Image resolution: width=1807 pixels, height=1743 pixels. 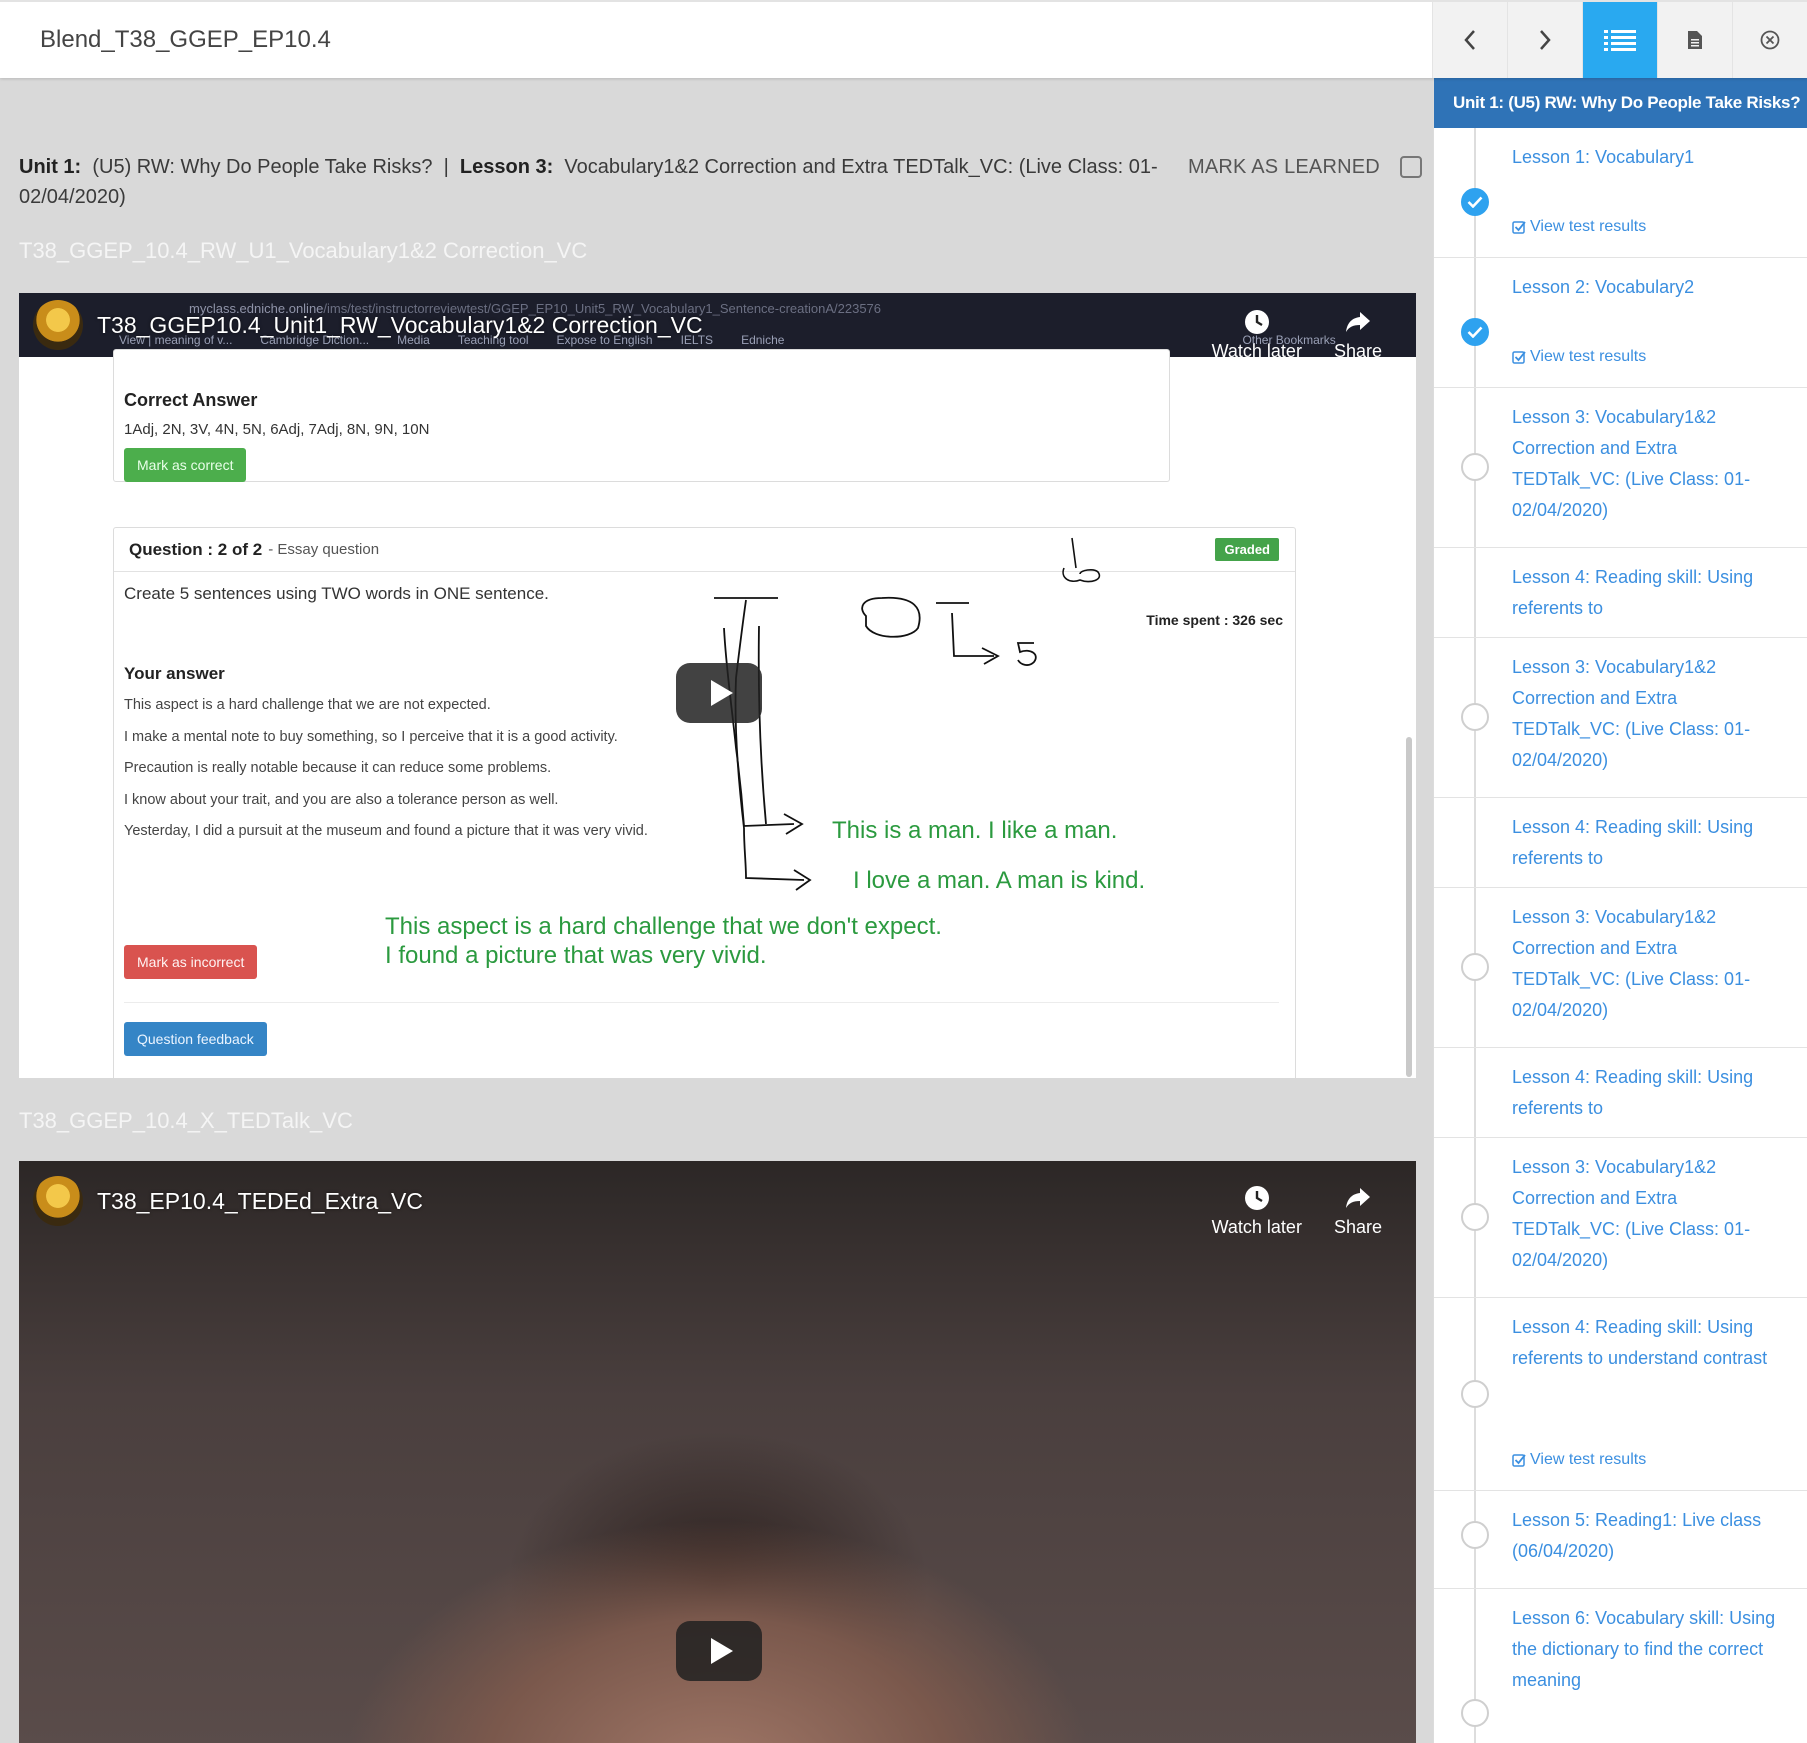 What do you see at coordinates (260, 1201) in the screenshot?
I see `video-title: T38_EP10.4_TEDEd_Extra_VC` at bounding box center [260, 1201].